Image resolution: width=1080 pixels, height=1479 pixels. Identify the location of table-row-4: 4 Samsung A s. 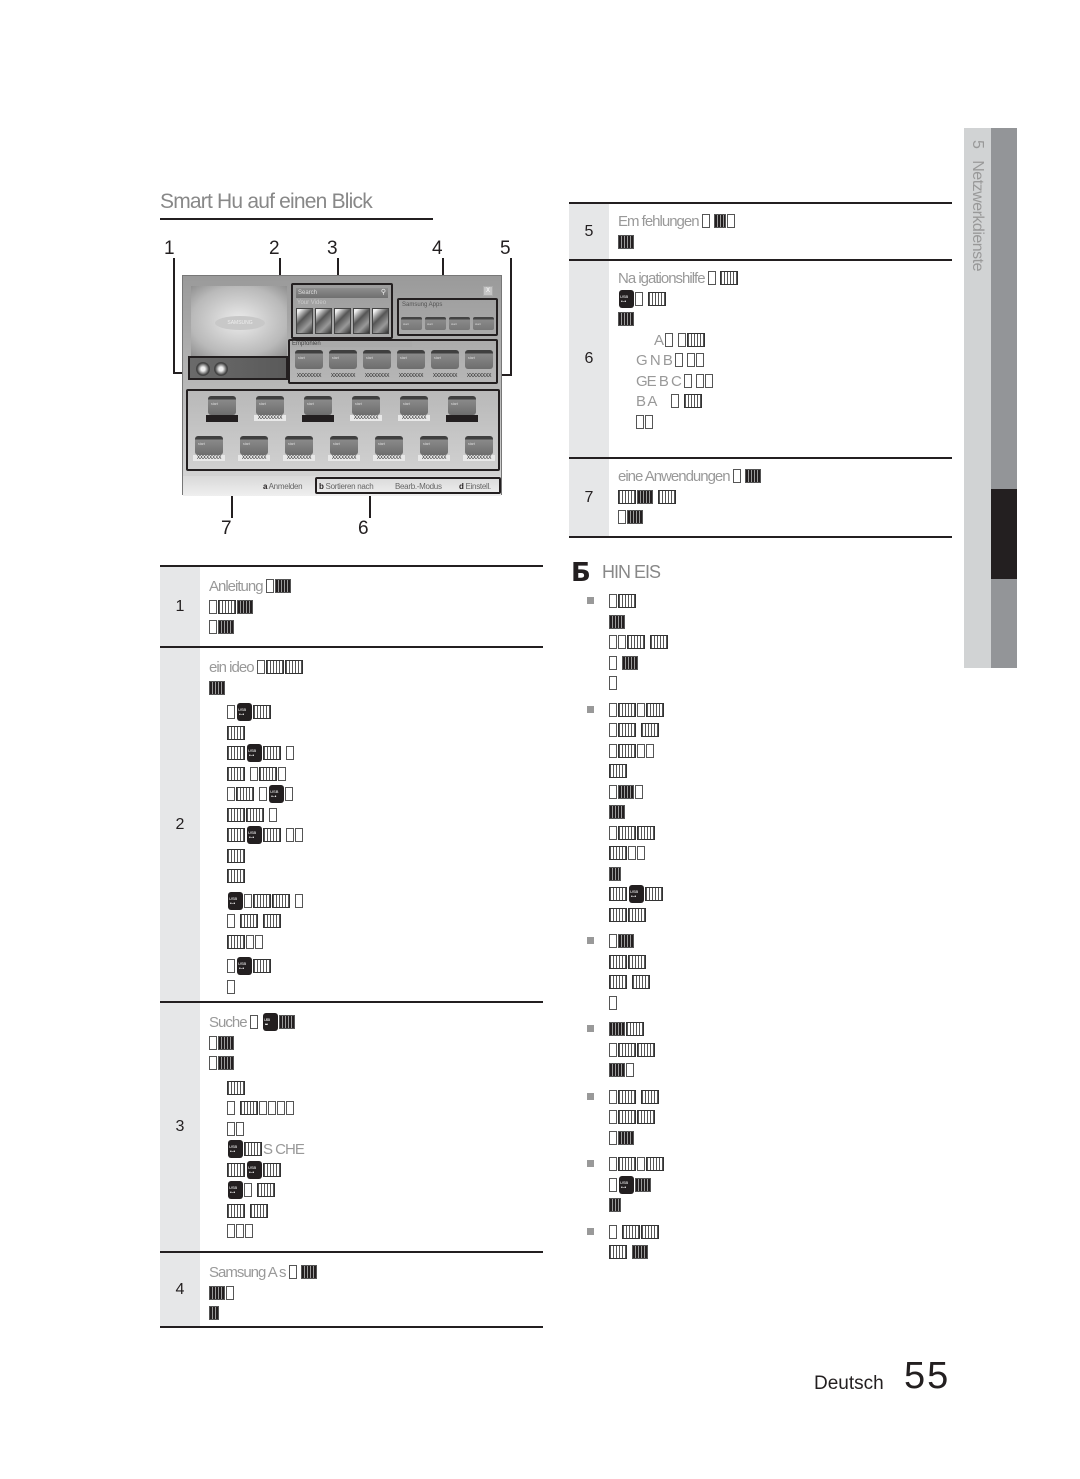
(351, 1289).